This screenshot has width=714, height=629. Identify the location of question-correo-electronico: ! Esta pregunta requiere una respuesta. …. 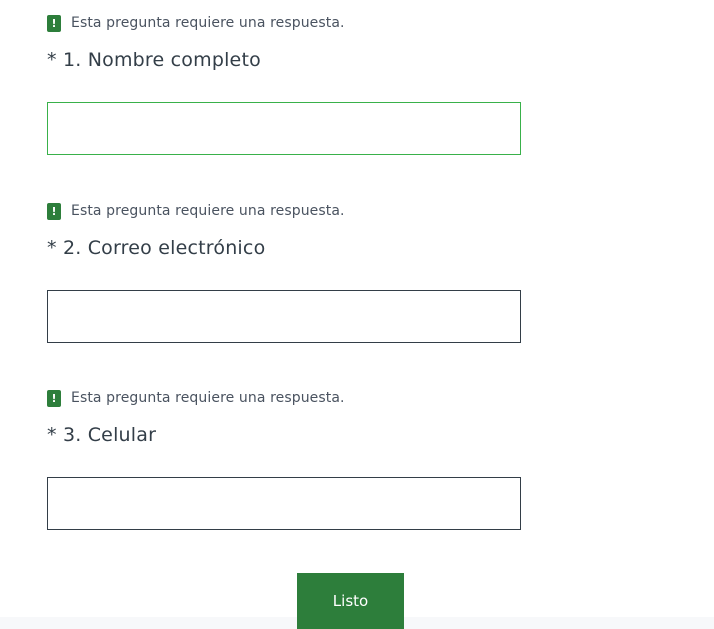
(284, 272).